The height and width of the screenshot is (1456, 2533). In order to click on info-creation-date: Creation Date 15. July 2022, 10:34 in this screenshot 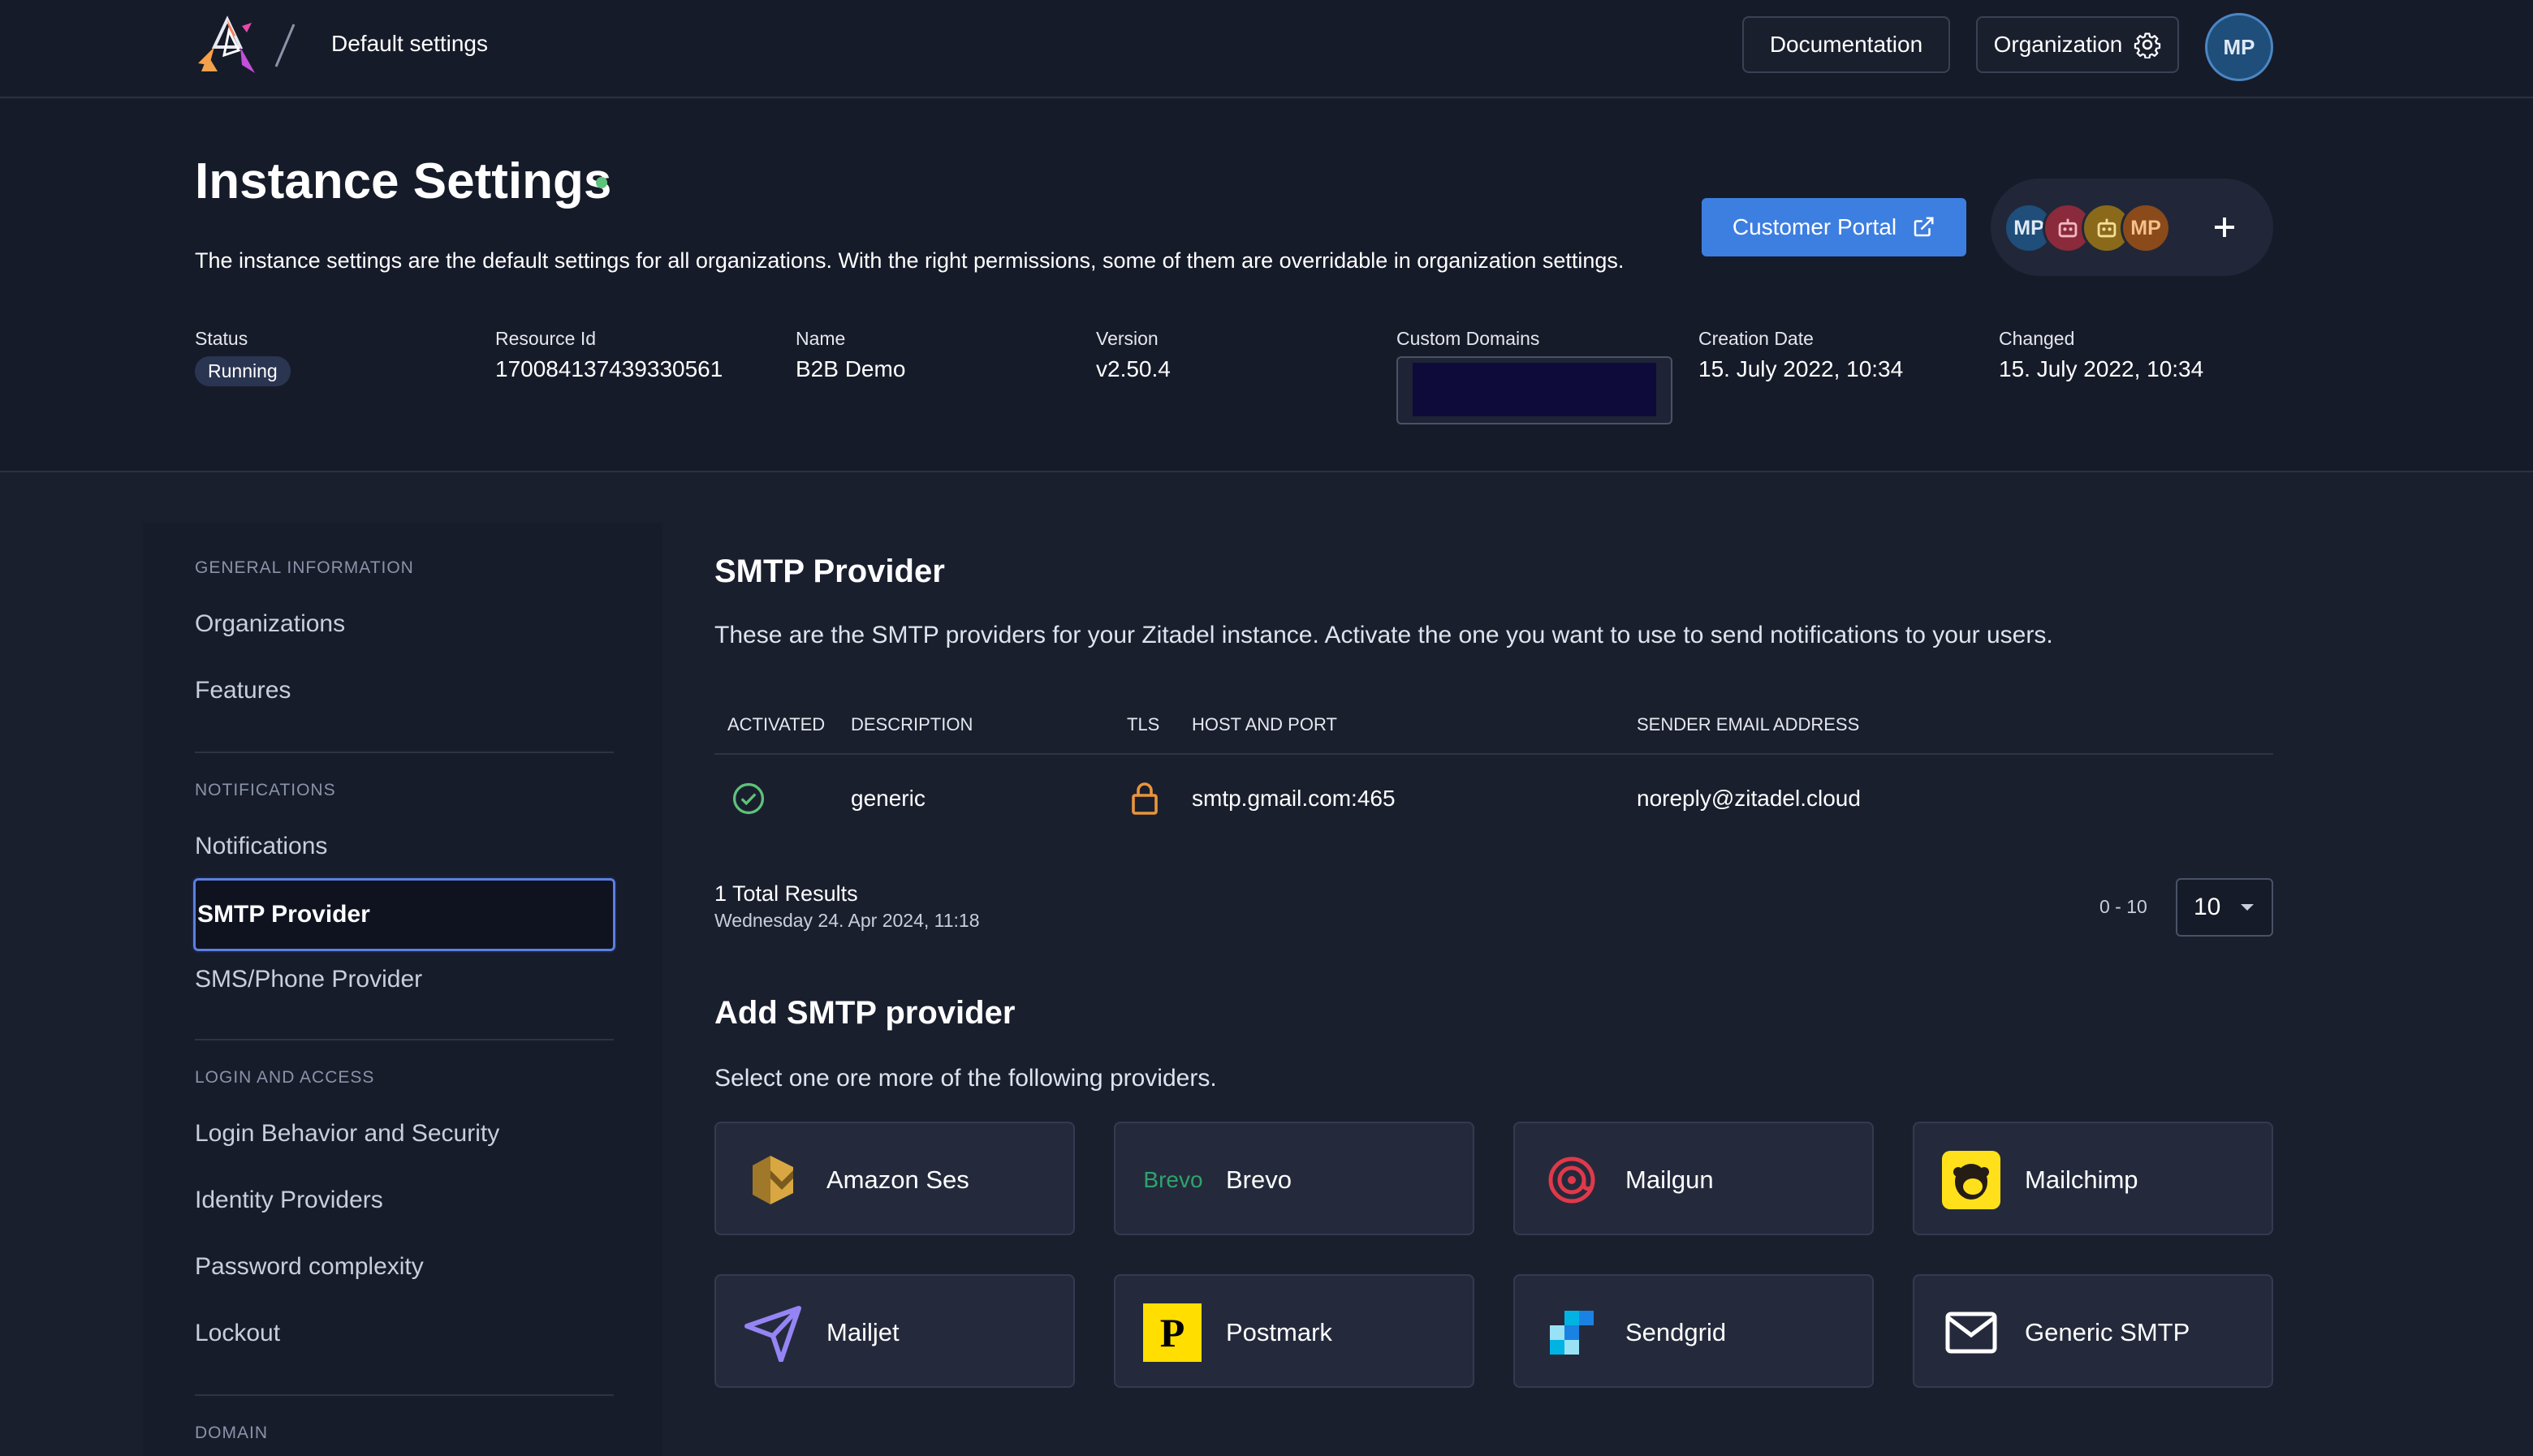, I will do `click(1801, 355)`.